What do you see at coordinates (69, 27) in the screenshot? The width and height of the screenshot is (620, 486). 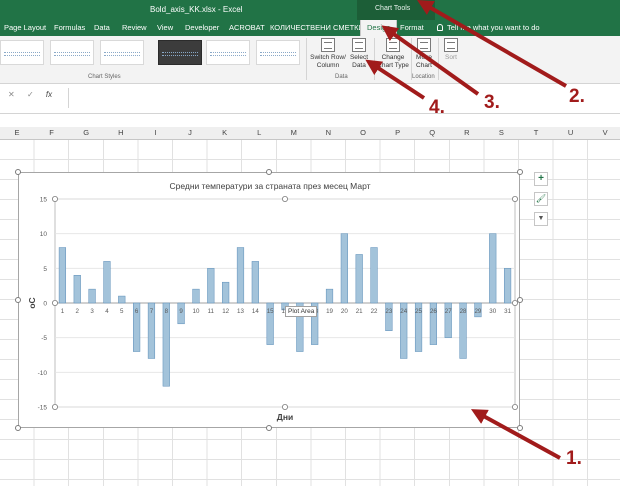 I see `tab-formulas: Formulas` at bounding box center [69, 27].